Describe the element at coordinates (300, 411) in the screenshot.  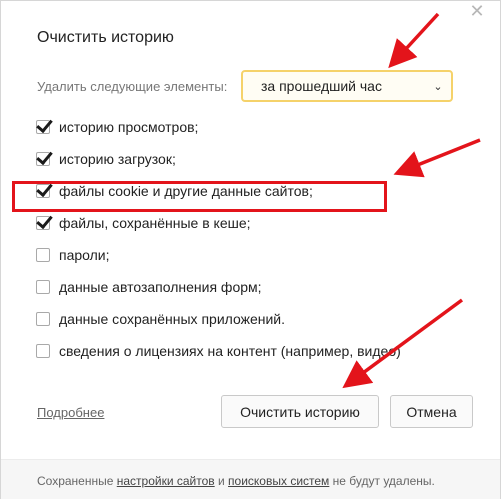
I see `clear-history-button: Очистить историю` at that location.